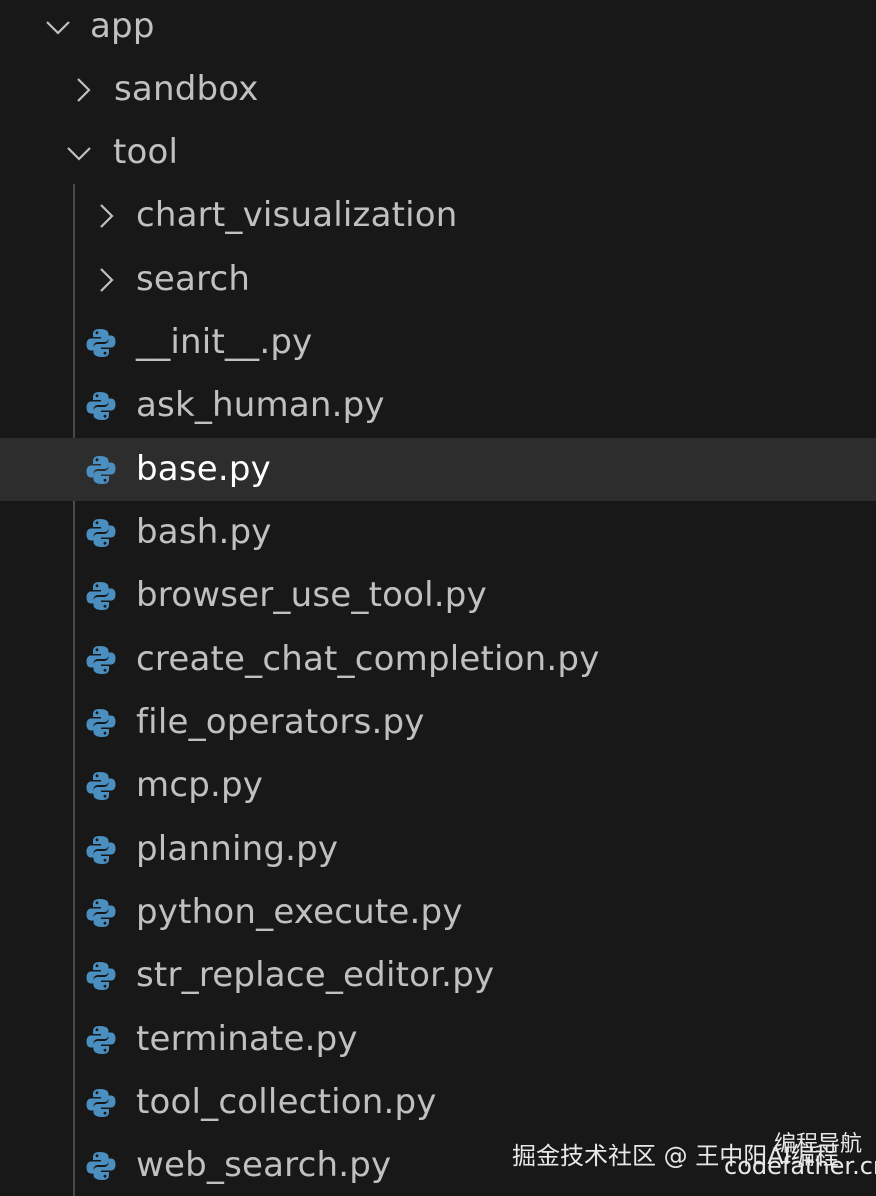  I want to click on folder-label: sandbox, so click(186, 89).